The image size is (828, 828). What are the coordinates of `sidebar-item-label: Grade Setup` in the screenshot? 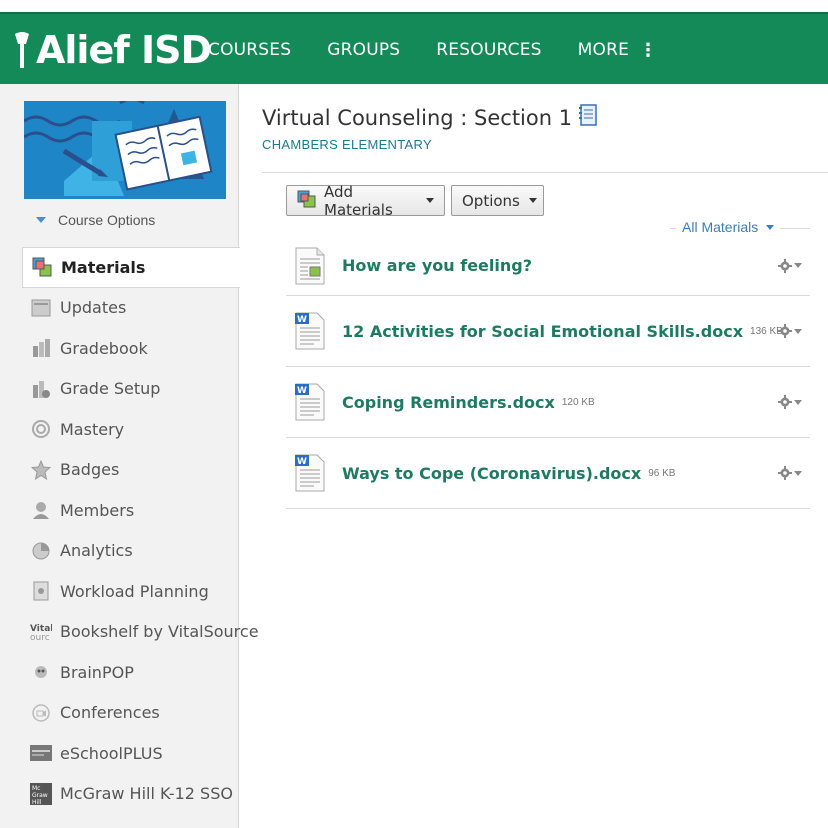 It's located at (110, 389).